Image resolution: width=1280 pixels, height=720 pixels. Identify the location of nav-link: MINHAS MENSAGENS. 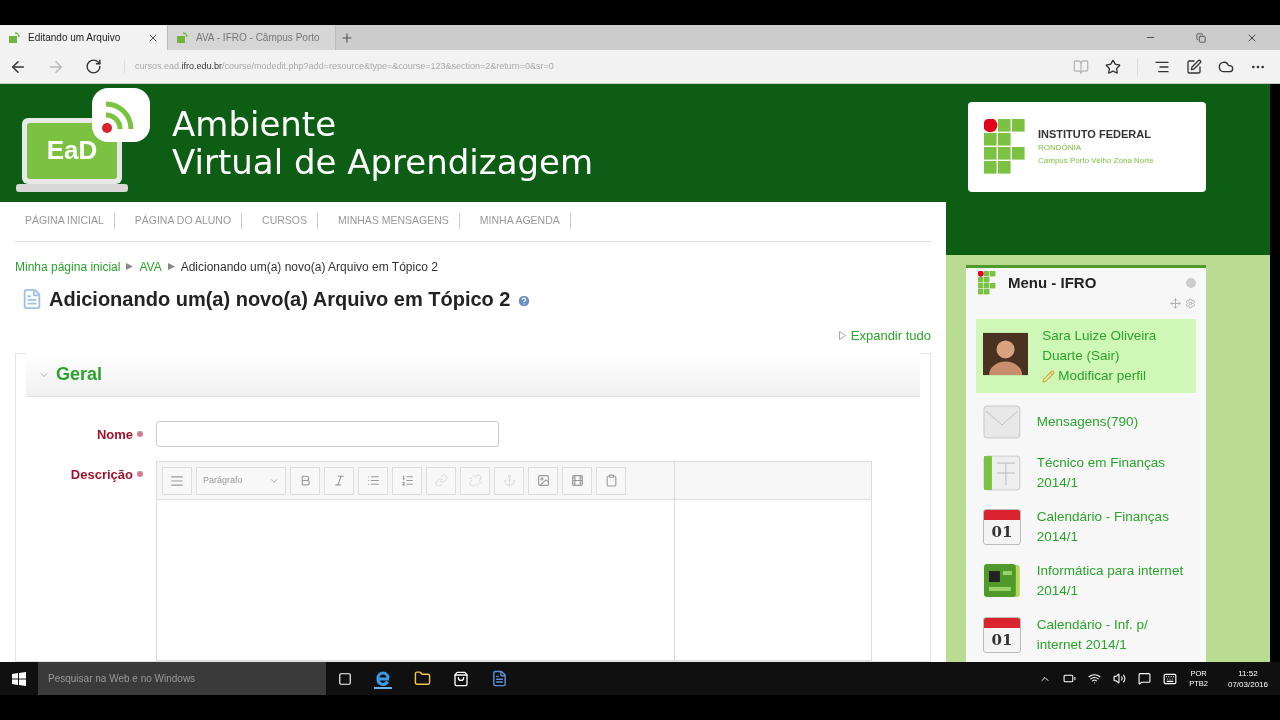
(394, 221).